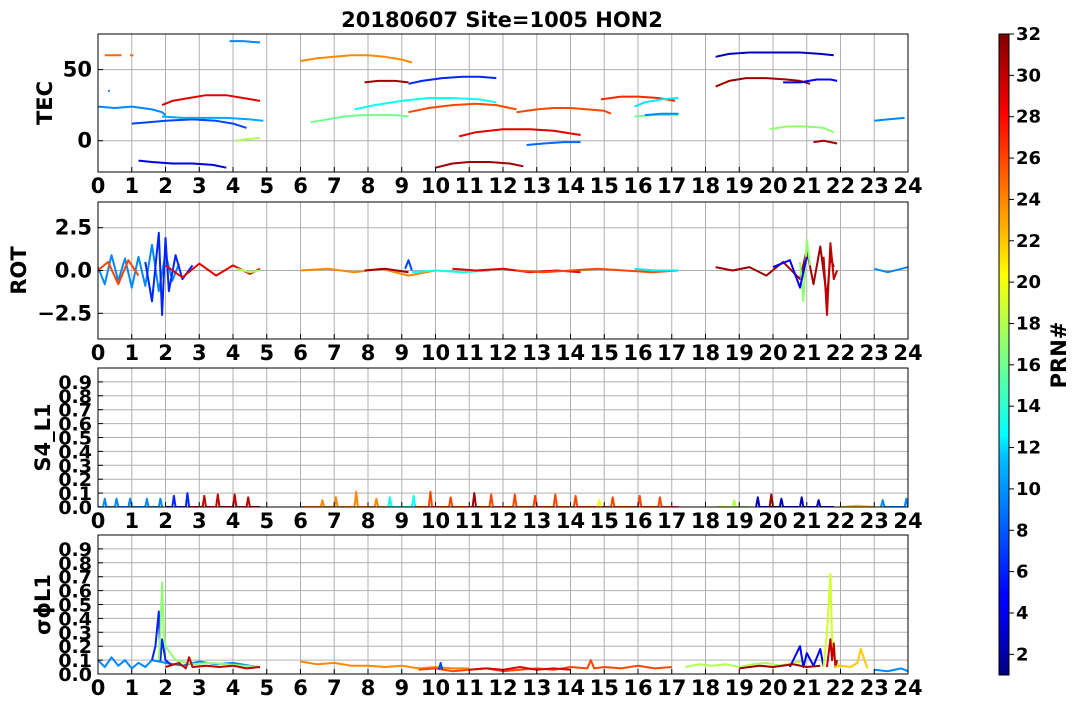  I want to click on colorbar-tick-label: 8, so click(1022, 530).